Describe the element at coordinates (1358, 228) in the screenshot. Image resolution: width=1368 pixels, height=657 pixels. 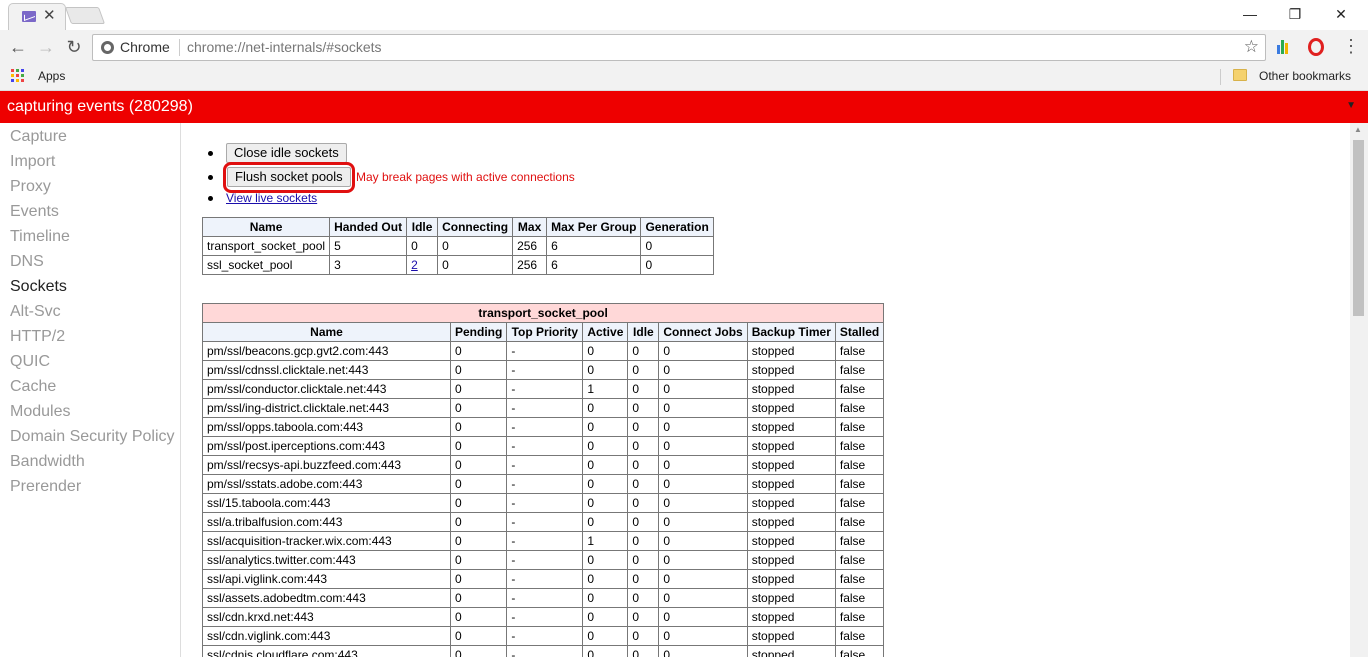
I see `scrollbar-thumb` at that location.